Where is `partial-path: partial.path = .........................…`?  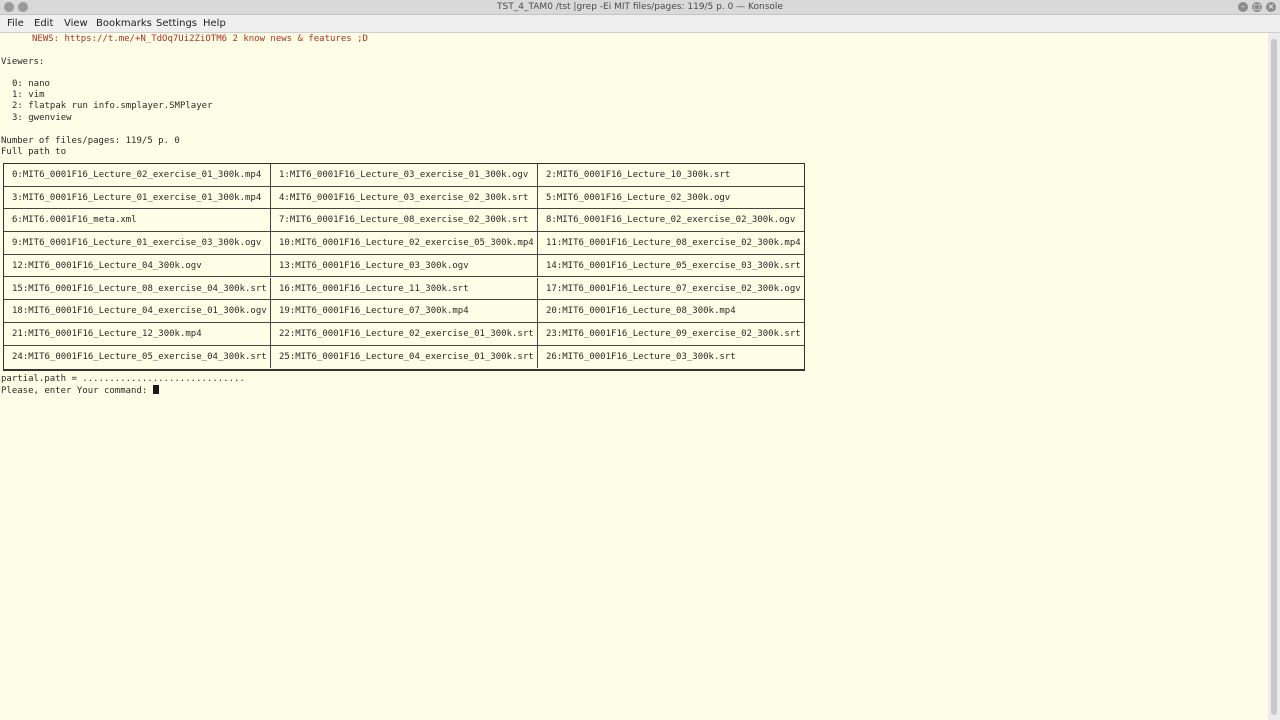 partial-path: partial.path = .........................… is located at coordinates (123, 379).